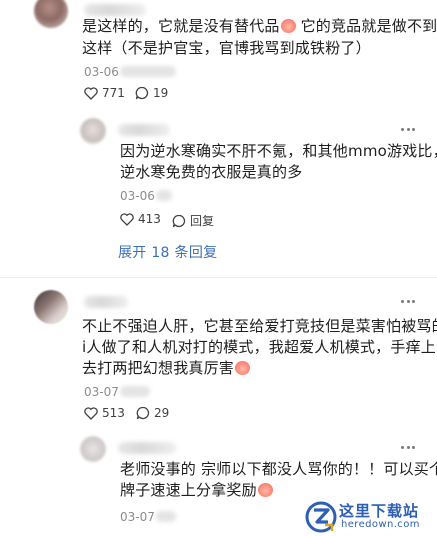 The image size is (437, 536). I want to click on watermark: 这里下载站 heredown.com, so click(368, 517).